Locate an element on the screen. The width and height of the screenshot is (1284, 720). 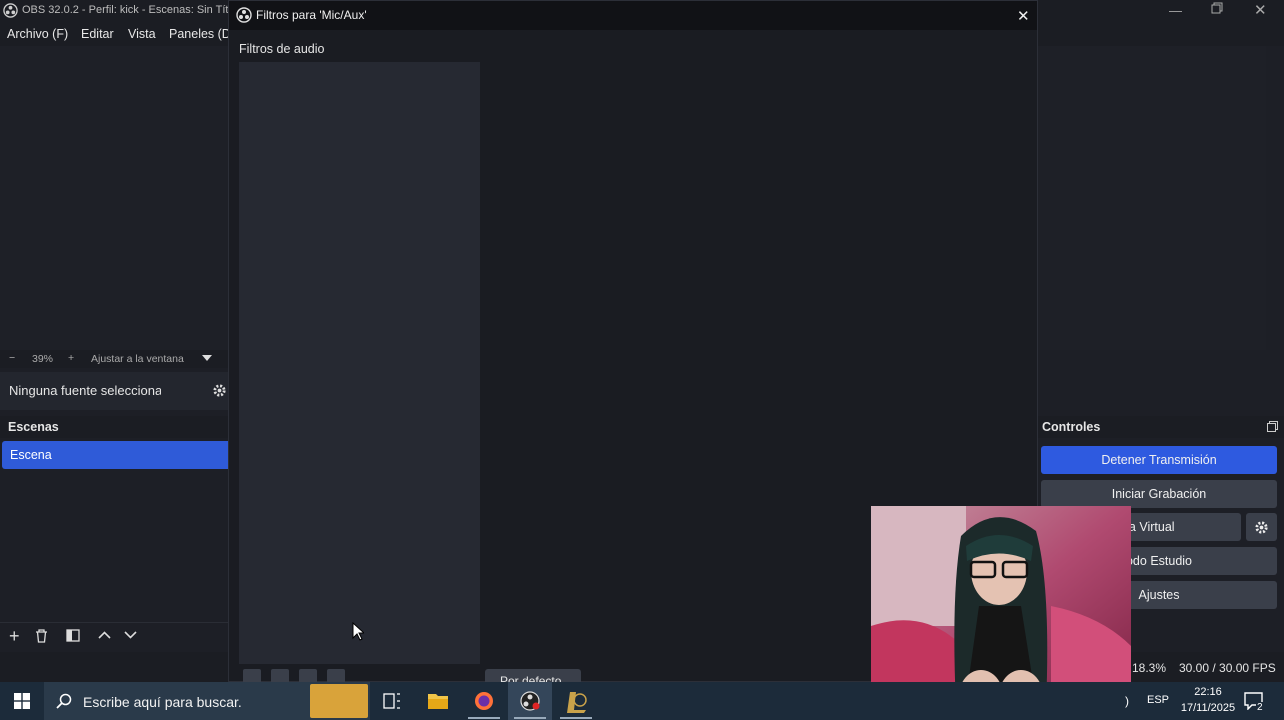
volume-icon: ) is located at coordinates (1127, 701).